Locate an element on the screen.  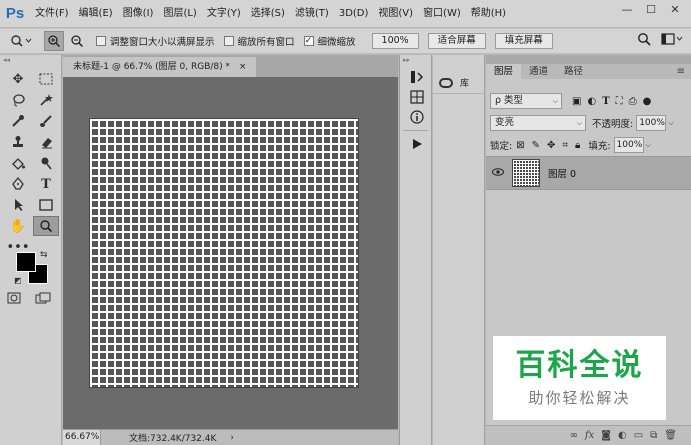
lock-transparent-icon: ⊠ is located at coordinates (520, 145).